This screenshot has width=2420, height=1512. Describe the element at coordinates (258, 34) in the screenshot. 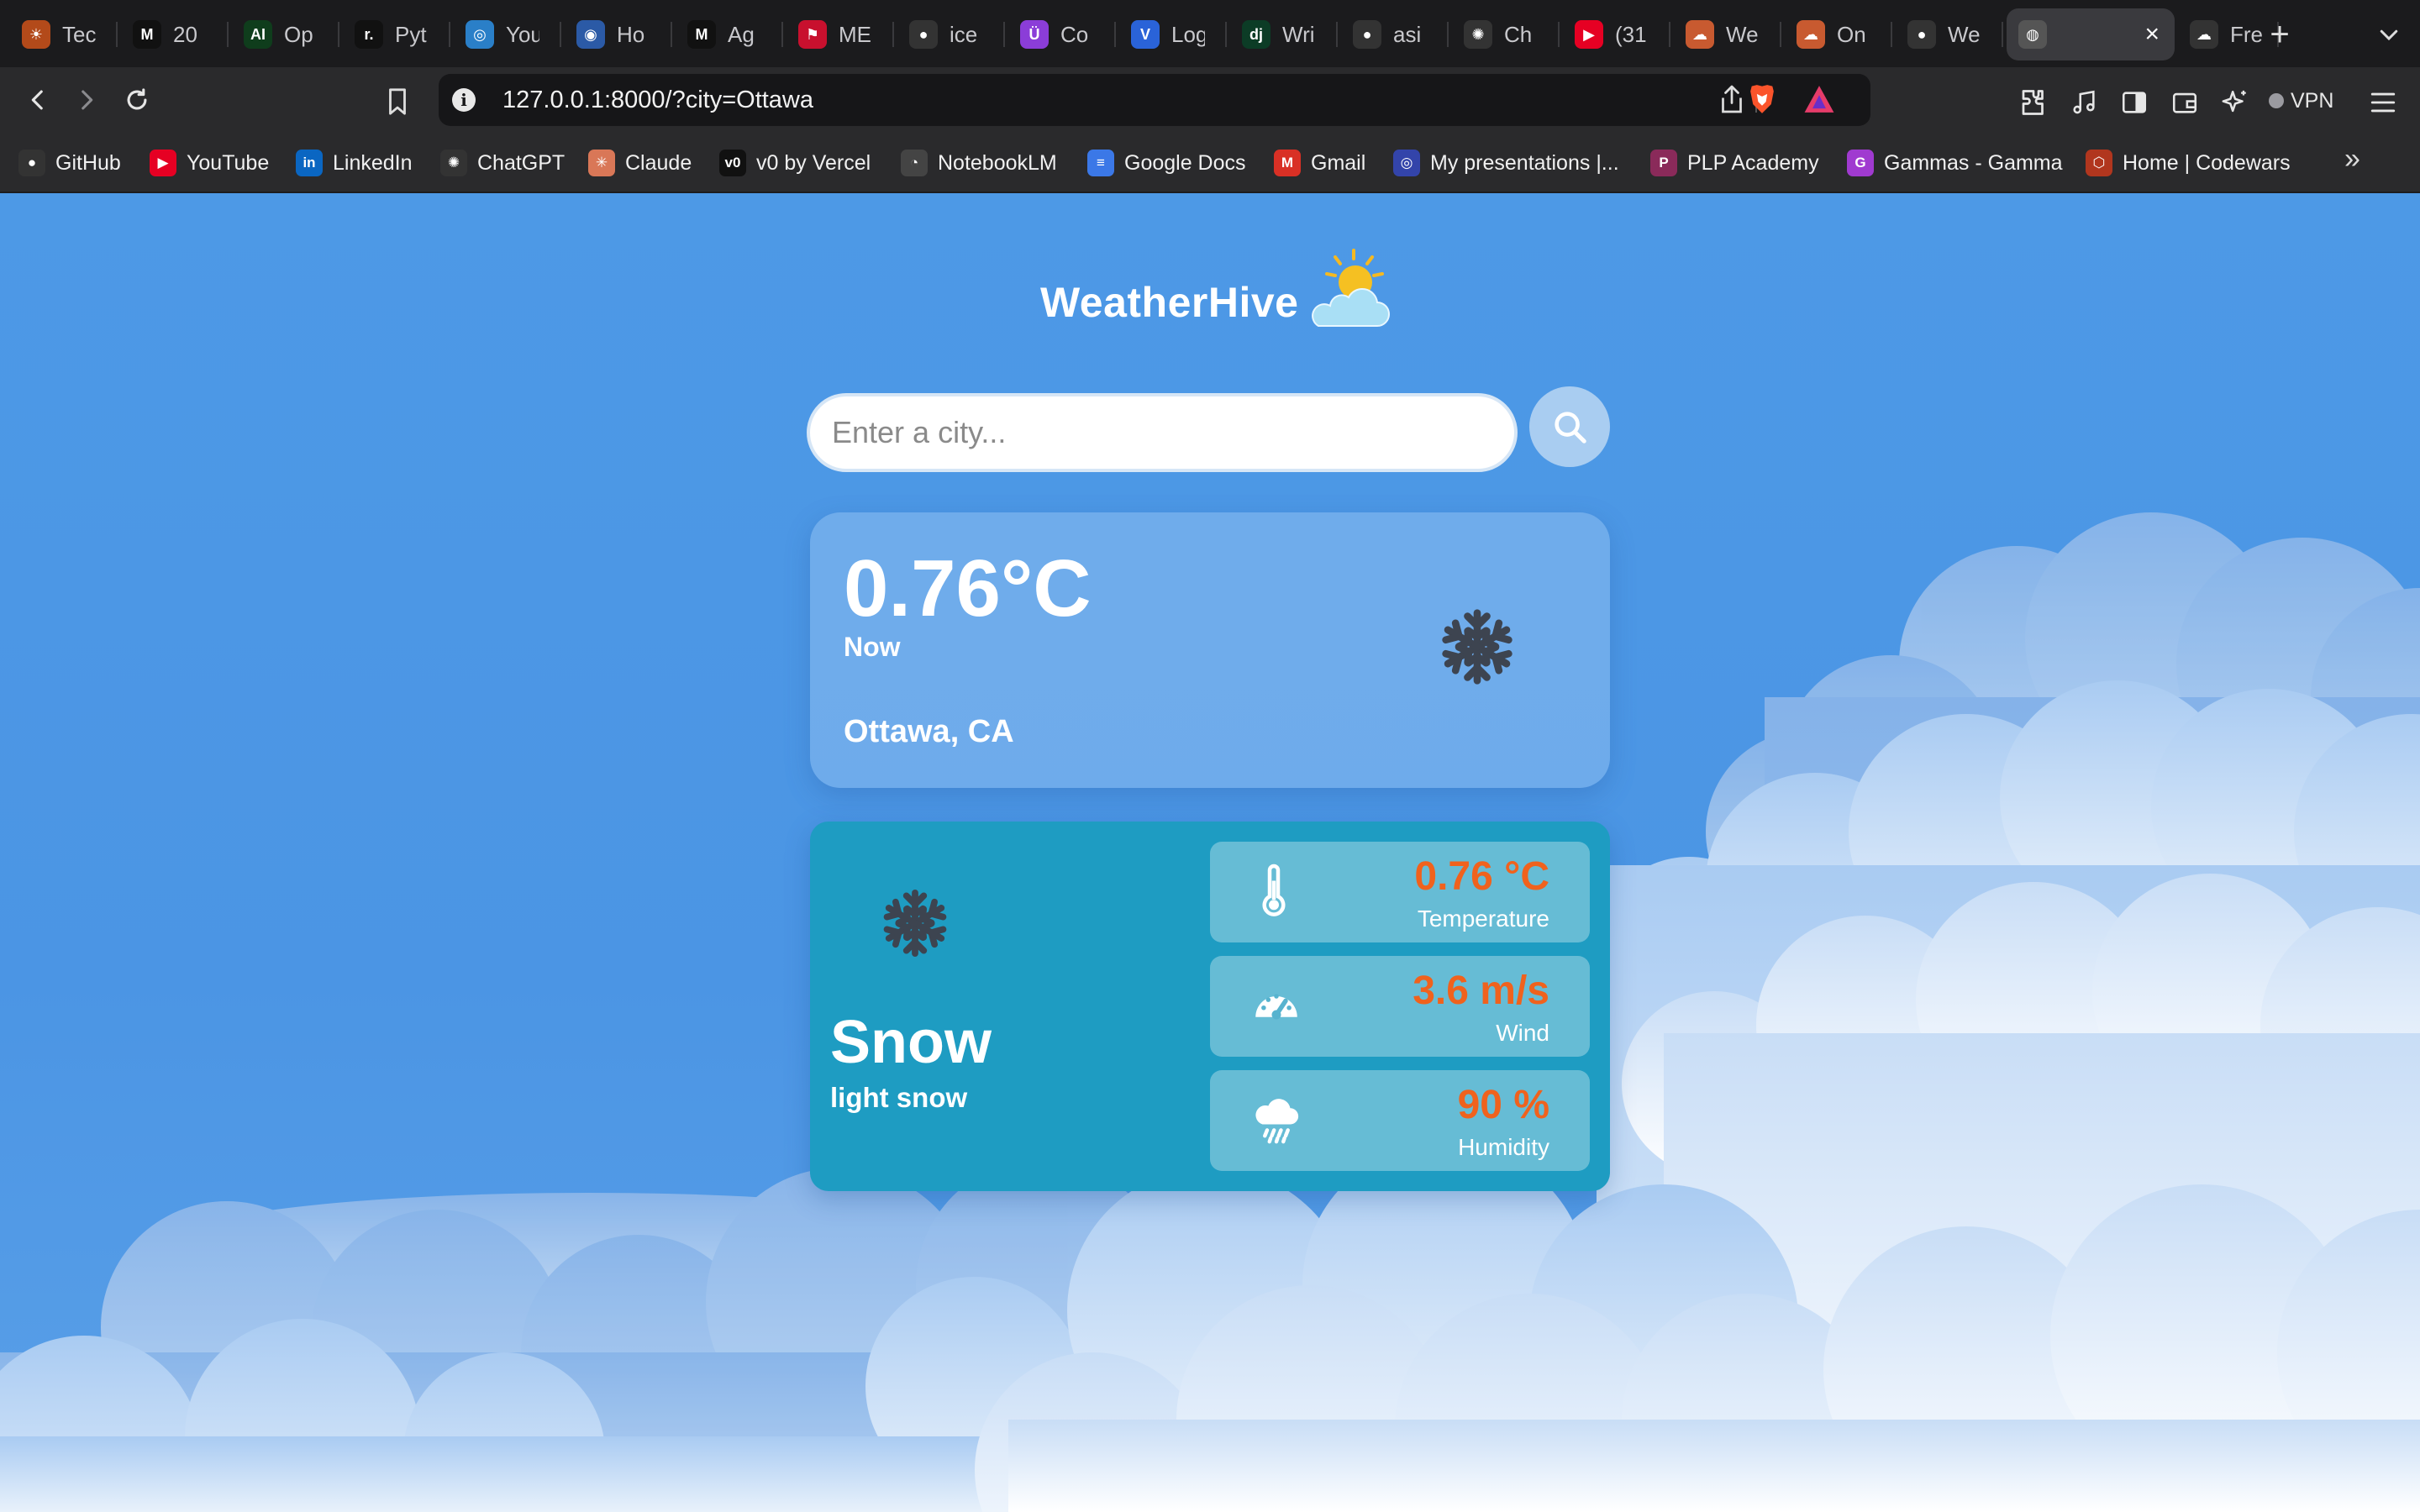

I see `tab-favicon-icon: AI` at that location.